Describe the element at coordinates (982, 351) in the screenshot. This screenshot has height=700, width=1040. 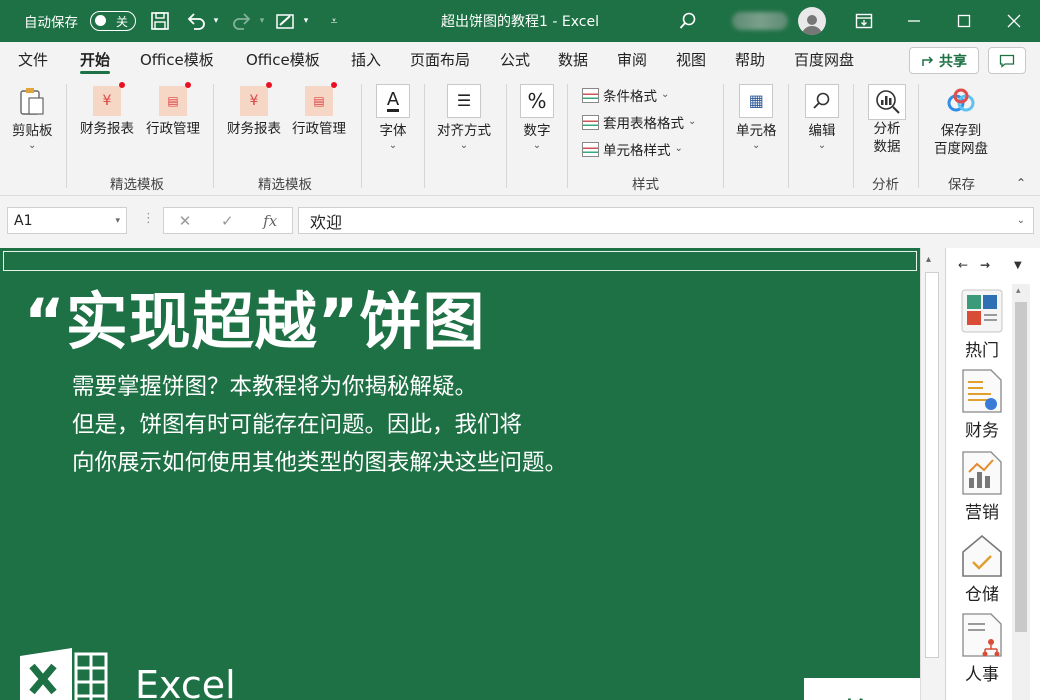
I see `pane-item-label: 热门` at that location.